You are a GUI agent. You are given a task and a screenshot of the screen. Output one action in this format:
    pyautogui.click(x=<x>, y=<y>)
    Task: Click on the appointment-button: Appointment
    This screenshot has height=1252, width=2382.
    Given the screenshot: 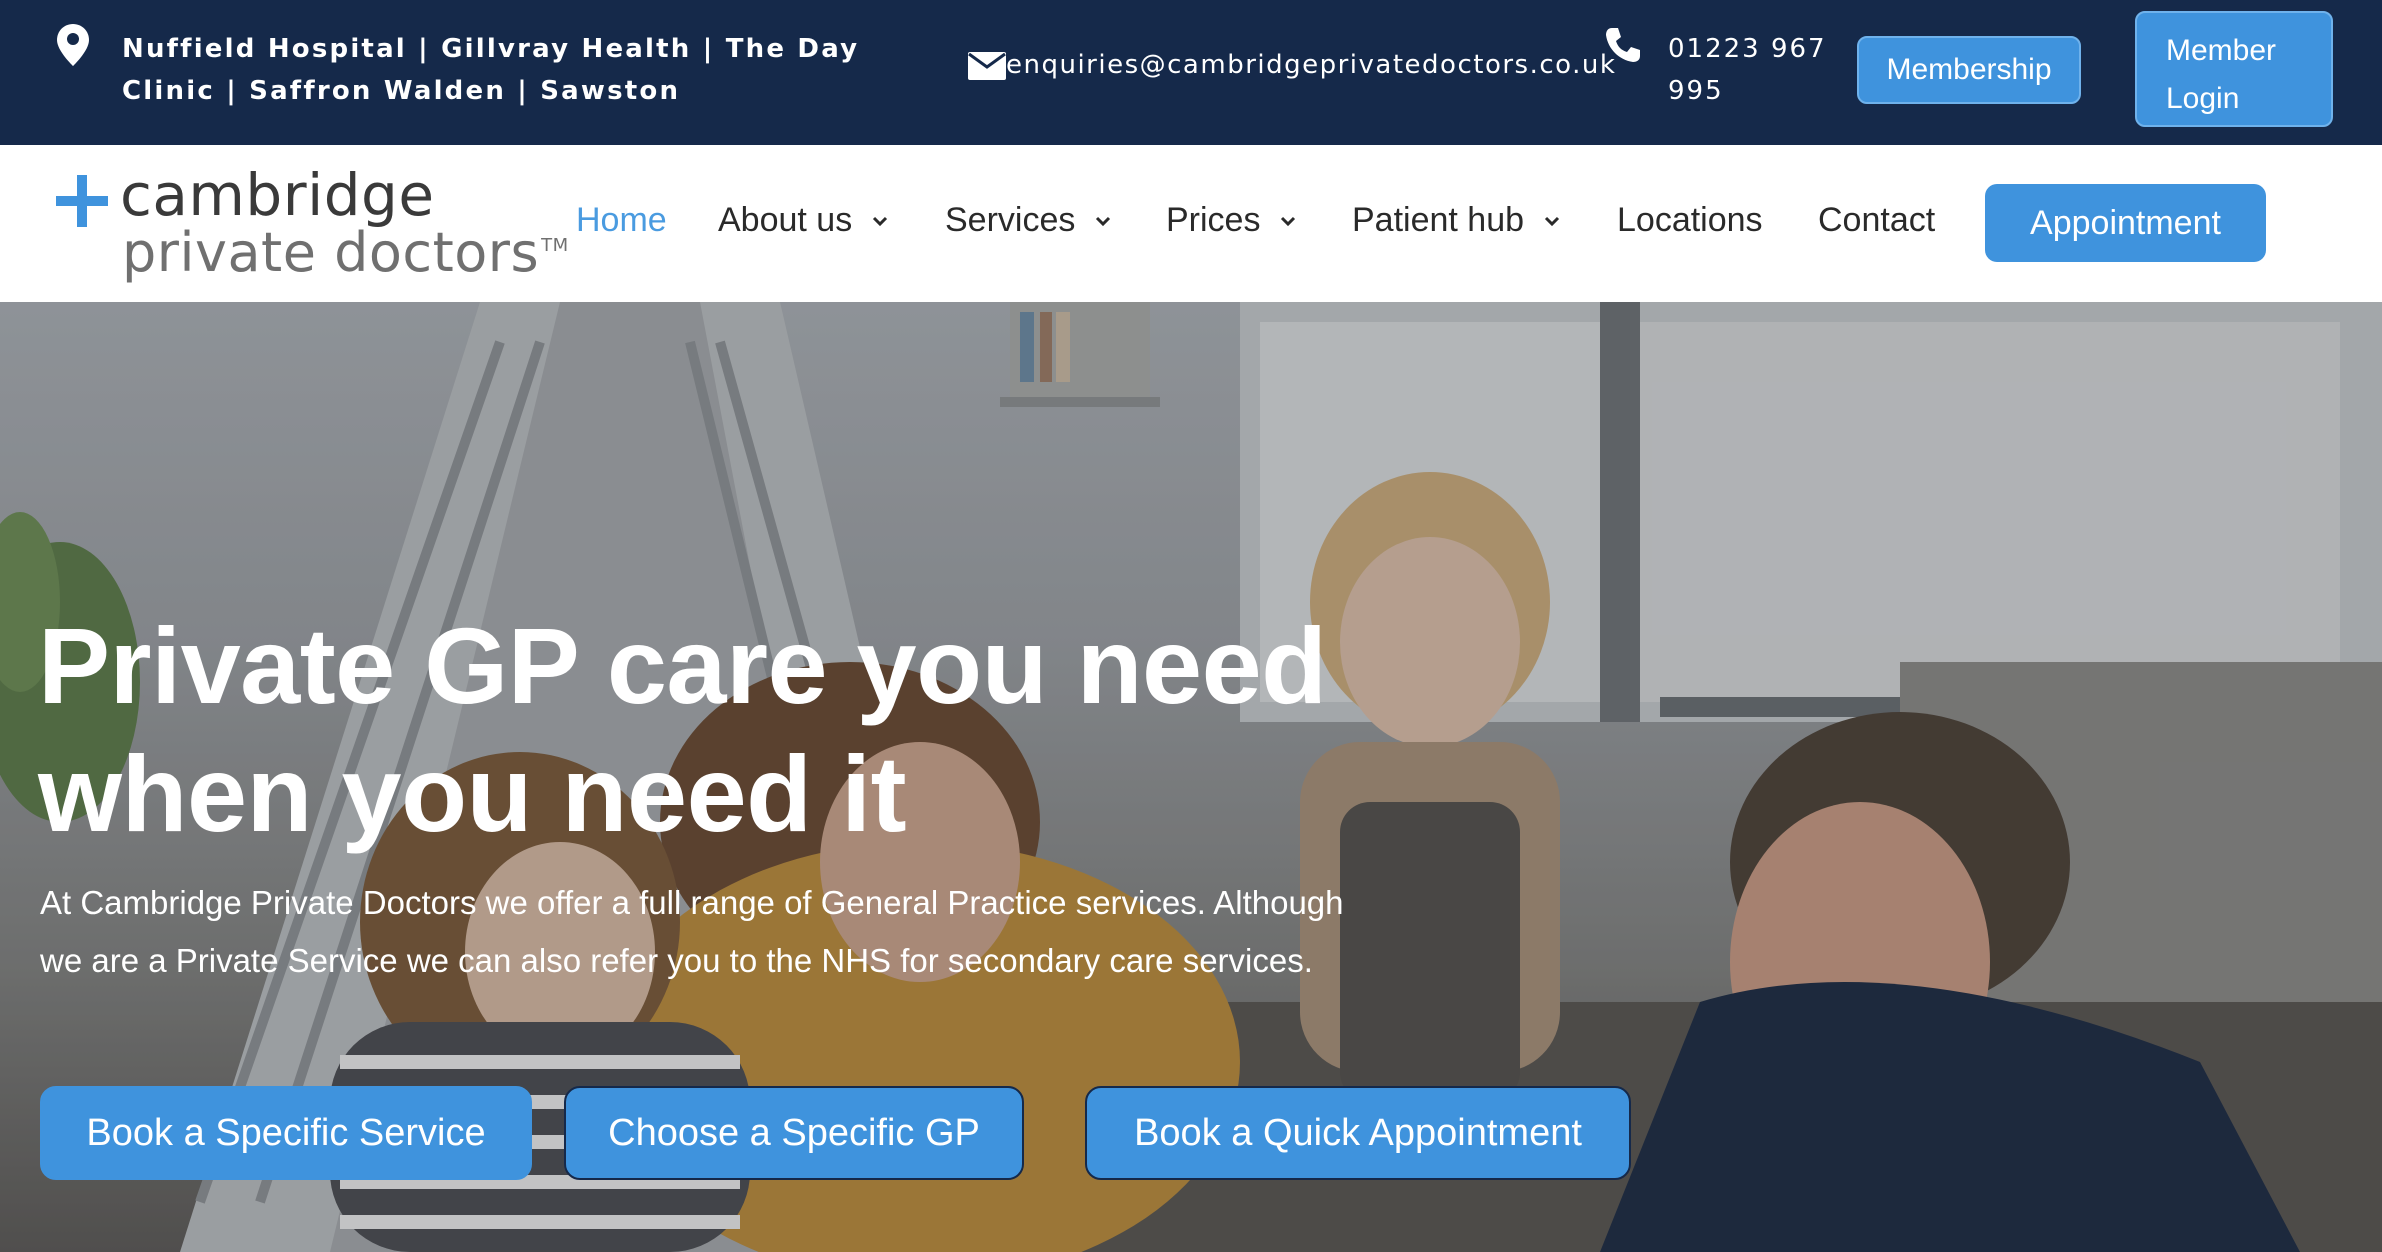 What is the action you would take?
    pyautogui.click(x=2125, y=223)
    